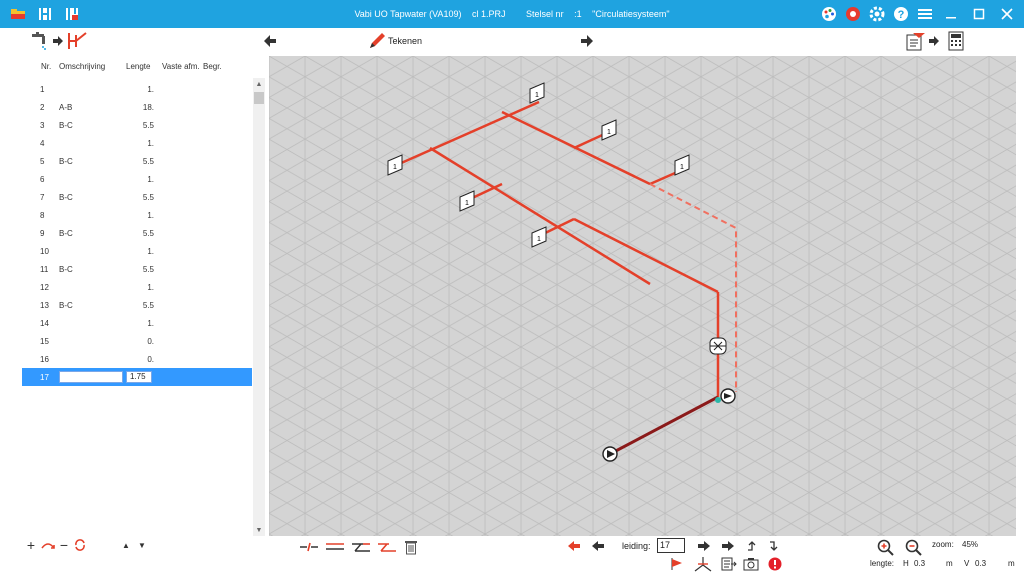 This screenshot has width=1024, height=576. Describe the element at coordinates (914, 548) in the screenshot. I see `zoom-out-icon` at that location.